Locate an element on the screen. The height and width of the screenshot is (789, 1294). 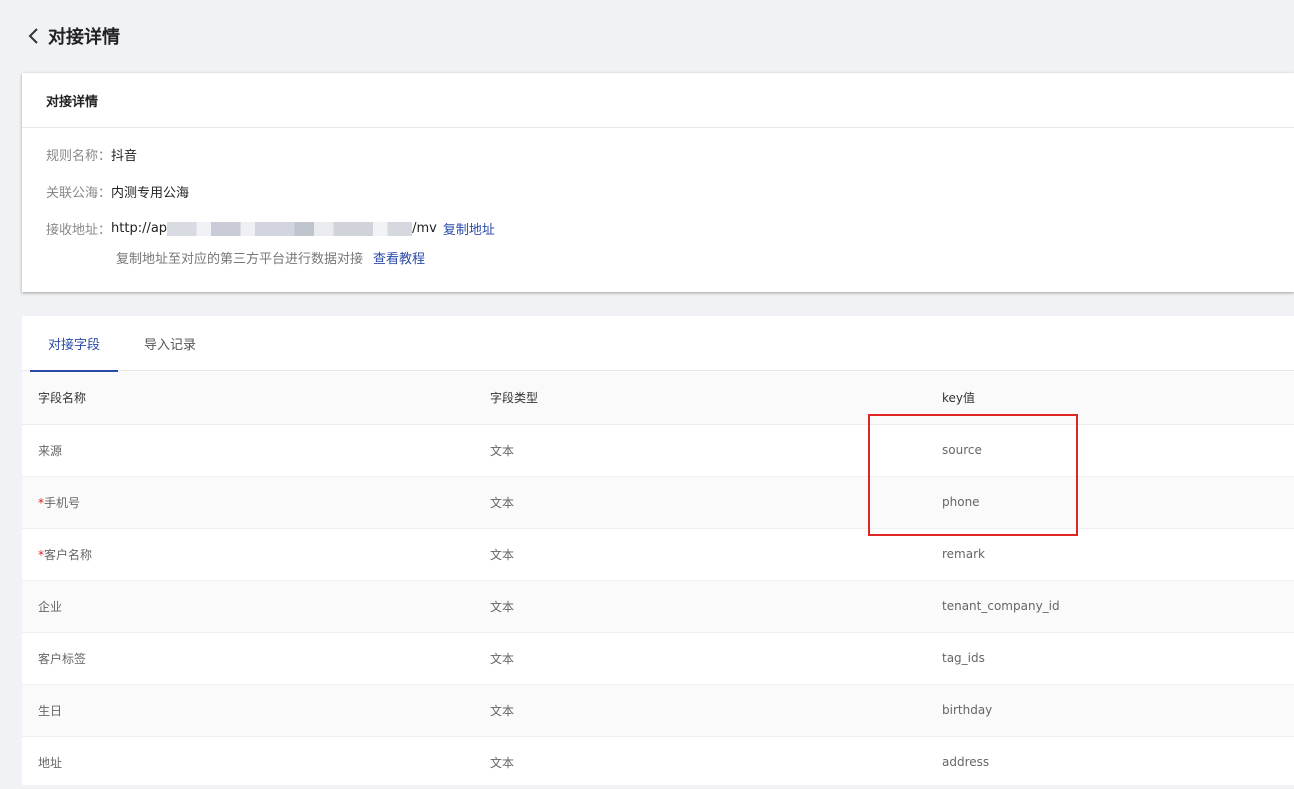
tab-bar: 对接字段 导入记录 is located at coordinates (658, 344).